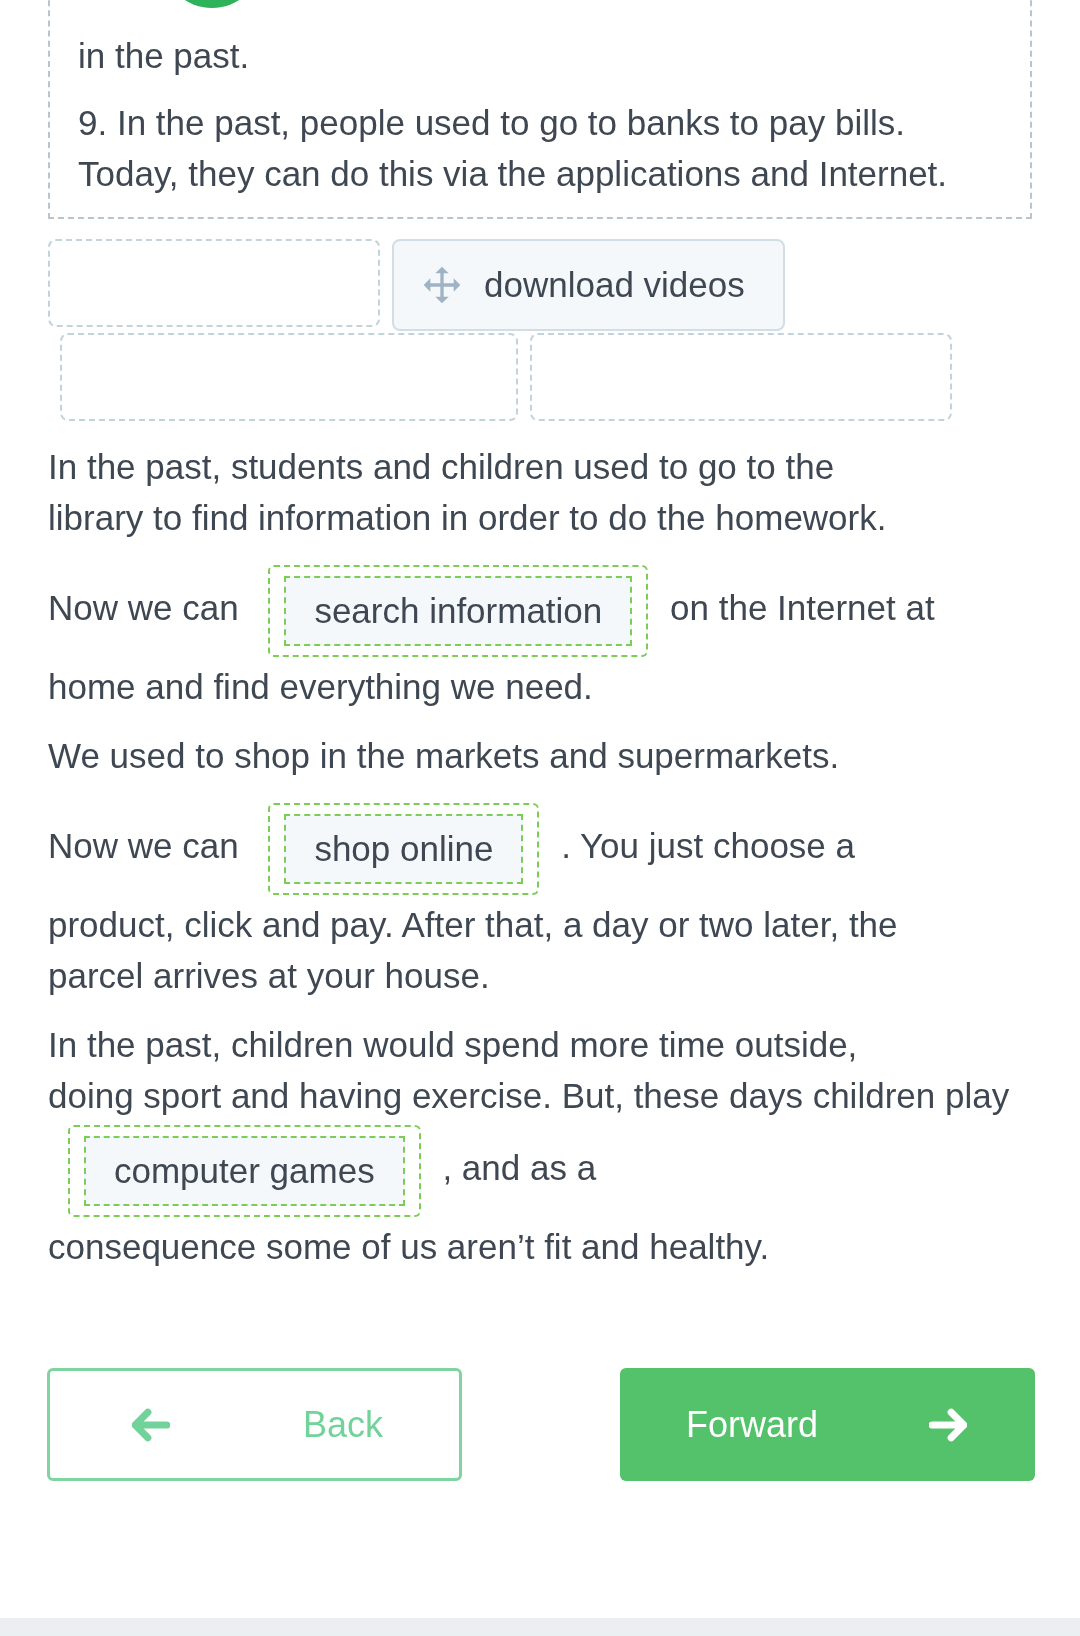 The width and height of the screenshot is (1080, 1636). Describe the element at coordinates (513, 148) in the screenshot. I see `passage-text: 9. In the past, people used to go to banks to pay bills. Today, they can do this via the applications and Internet.` at that location.